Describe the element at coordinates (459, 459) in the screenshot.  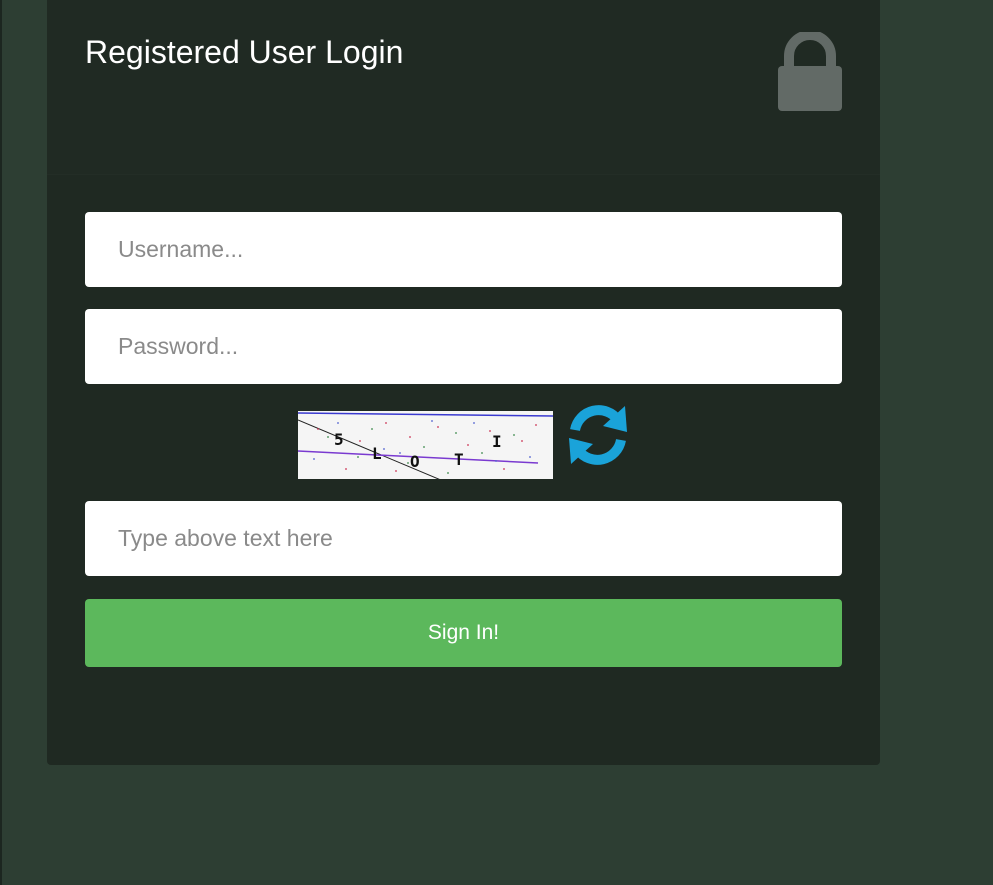
I see `captcha-char: T` at that location.